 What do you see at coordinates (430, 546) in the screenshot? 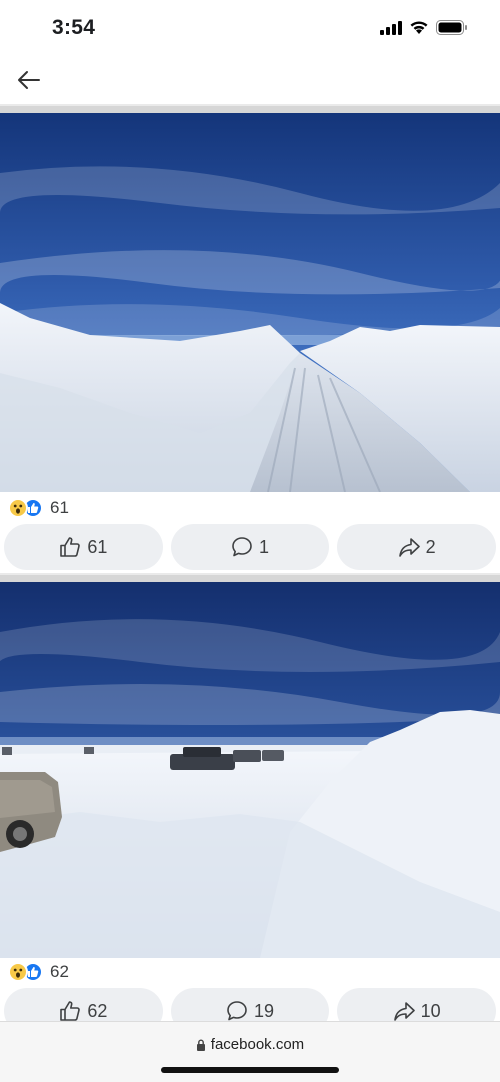
I see `share-count: 2` at bounding box center [430, 546].